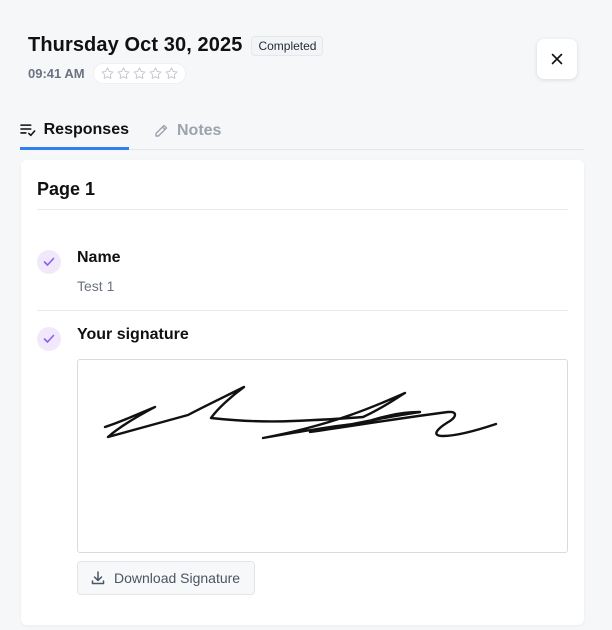 The height and width of the screenshot is (630, 612). I want to click on answer-value: Test 1, so click(96, 286).